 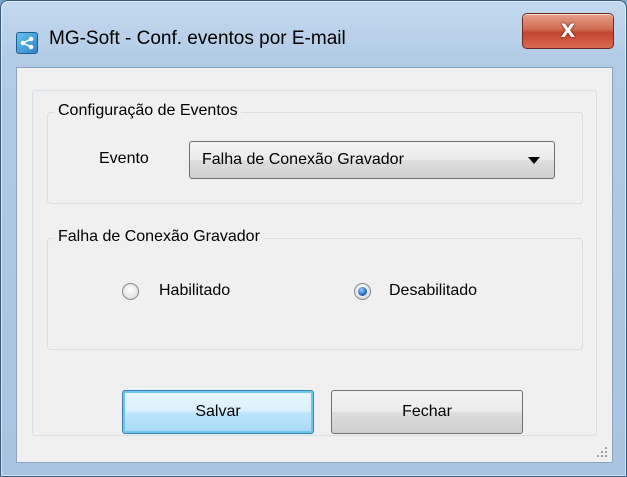 What do you see at coordinates (194, 291) in the screenshot?
I see `habilitado-label: Habilitado` at bounding box center [194, 291].